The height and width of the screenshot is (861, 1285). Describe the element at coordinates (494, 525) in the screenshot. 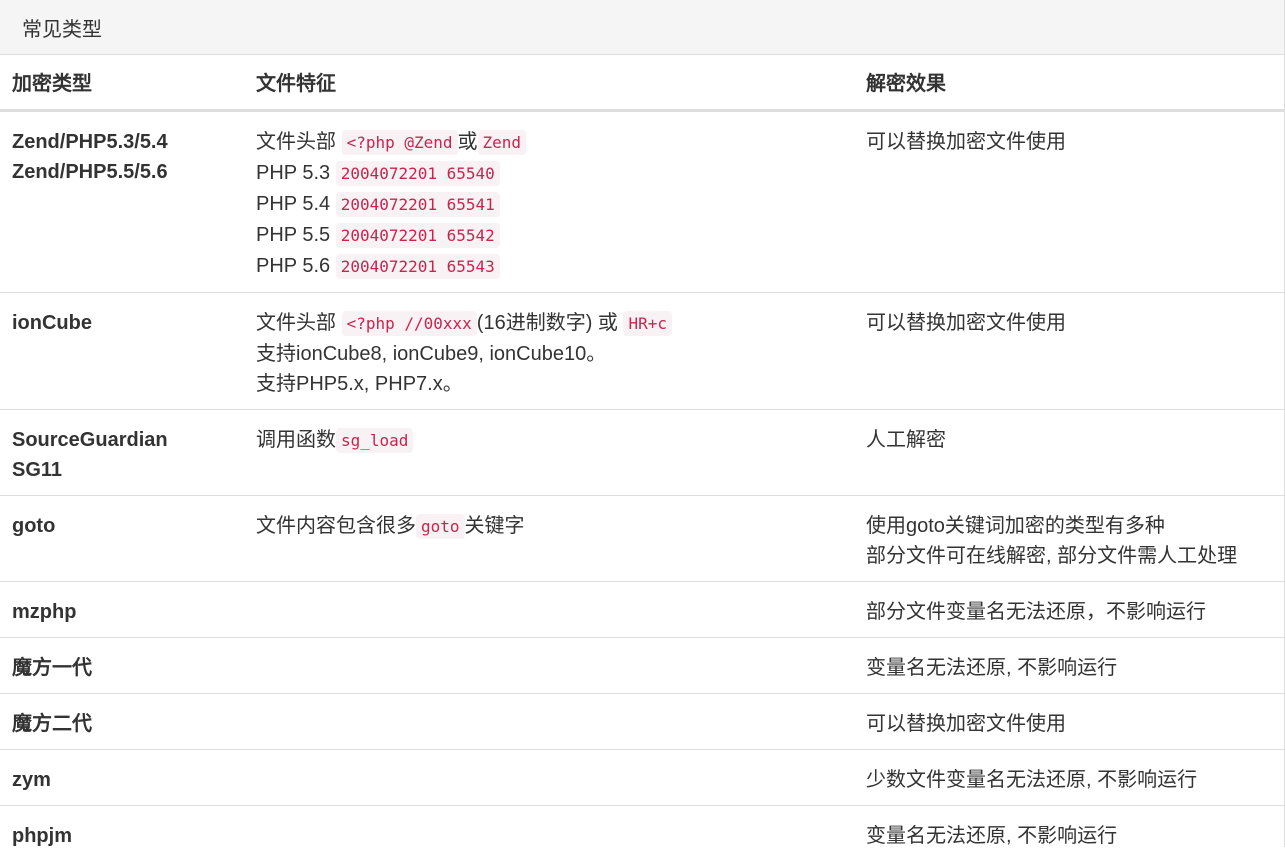

I see `feature-text: 关键字` at that location.